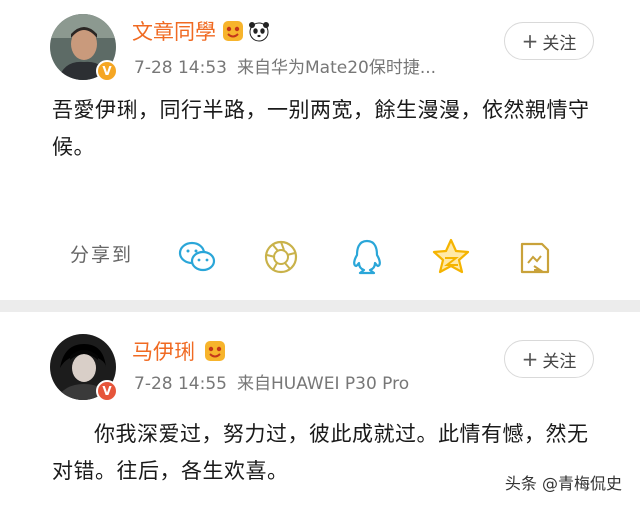 The image size is (640, 510). Describe the element at coordinates (367, 257) in the screenshot. I see `qq-icon` at that location.